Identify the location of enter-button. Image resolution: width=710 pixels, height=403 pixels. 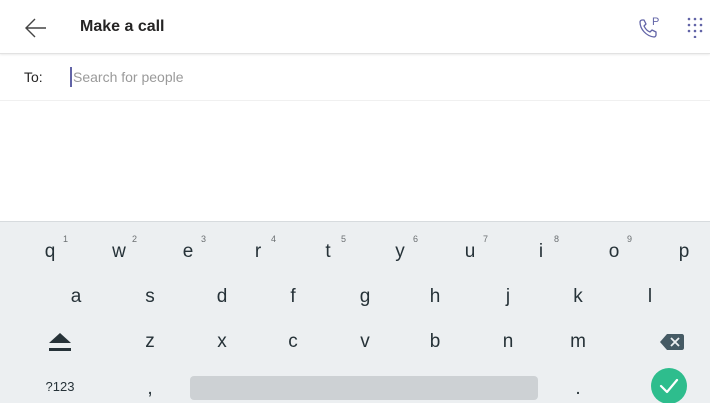
(669, 385).